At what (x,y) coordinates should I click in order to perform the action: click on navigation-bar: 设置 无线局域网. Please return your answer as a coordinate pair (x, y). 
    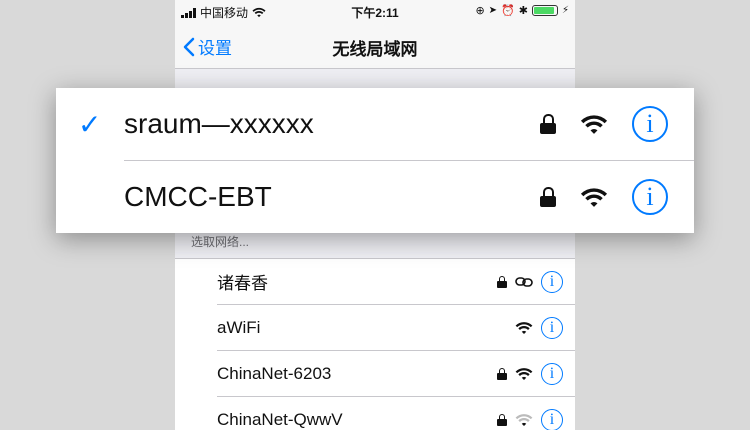
    Looking at the image, I should click on (375, 45).